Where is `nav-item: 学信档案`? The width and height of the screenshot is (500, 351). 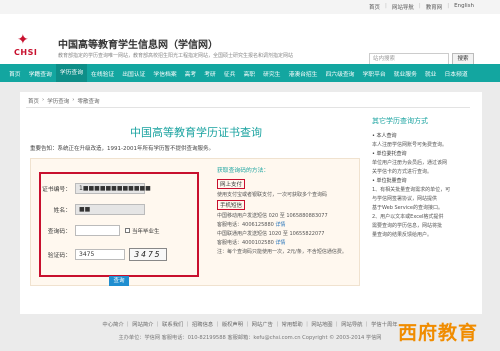 nav-item: 学信档案 is located at coordinates (164, 73).